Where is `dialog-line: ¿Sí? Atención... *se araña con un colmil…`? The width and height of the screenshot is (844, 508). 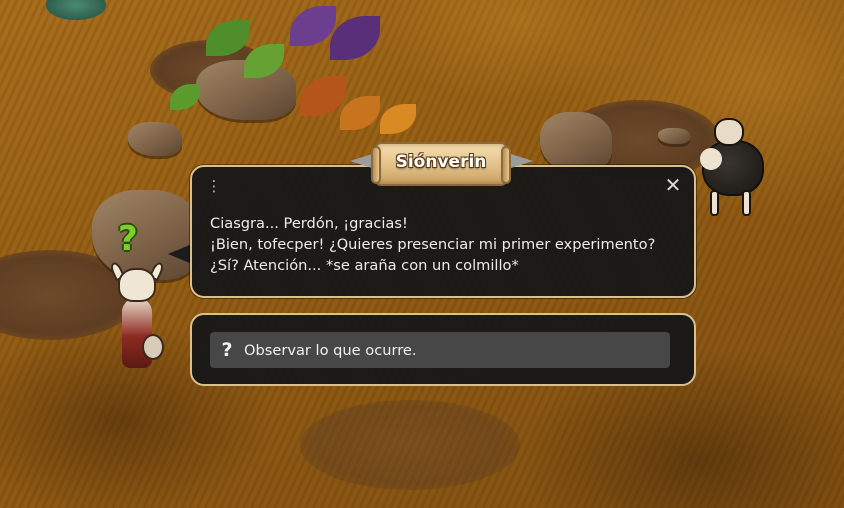
dialog-line: ¿Sí? Atención... *se araña con un colmil… is located at coordinates (364, 265).